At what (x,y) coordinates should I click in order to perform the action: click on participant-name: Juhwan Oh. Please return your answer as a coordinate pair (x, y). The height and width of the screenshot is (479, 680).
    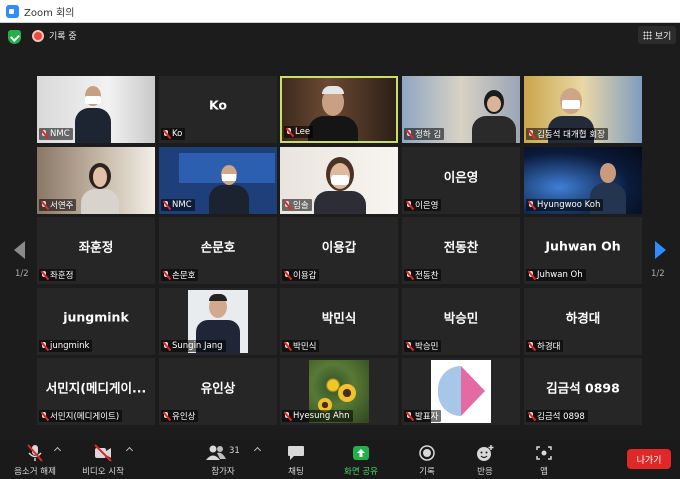
    Looking at the image, I should click on (560, 275).